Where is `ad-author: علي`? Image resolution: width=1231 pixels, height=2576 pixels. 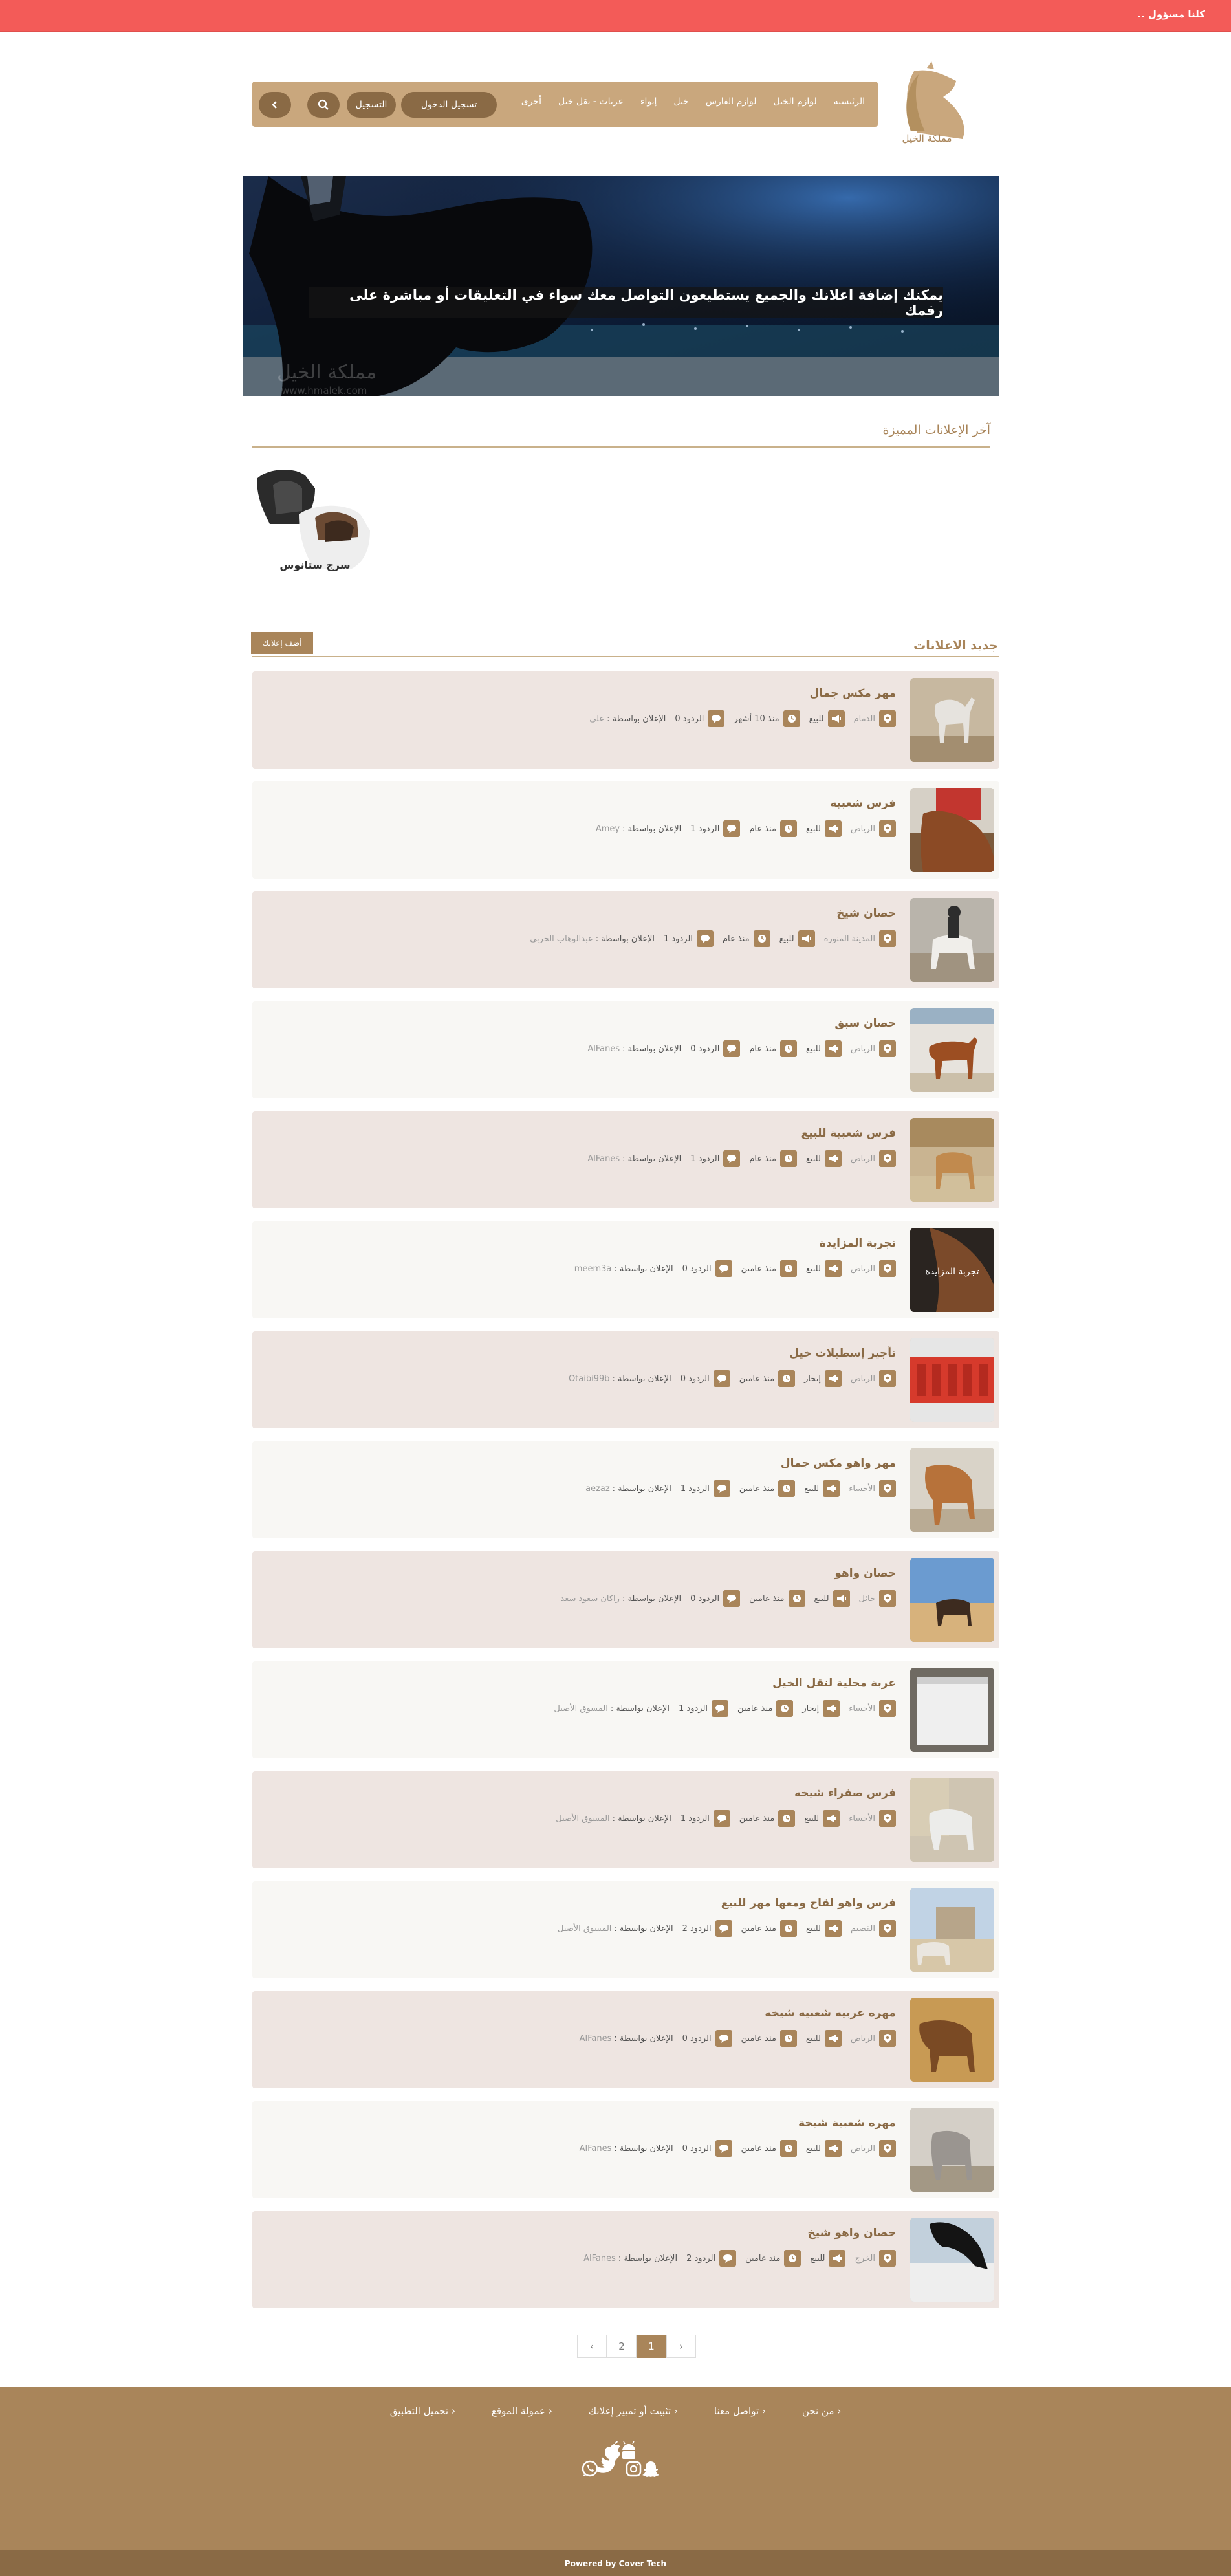
ad-author: علي is located at coordinates (596, 719).